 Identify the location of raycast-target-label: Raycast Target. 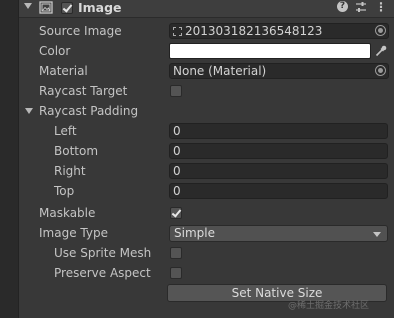
(83, 91).